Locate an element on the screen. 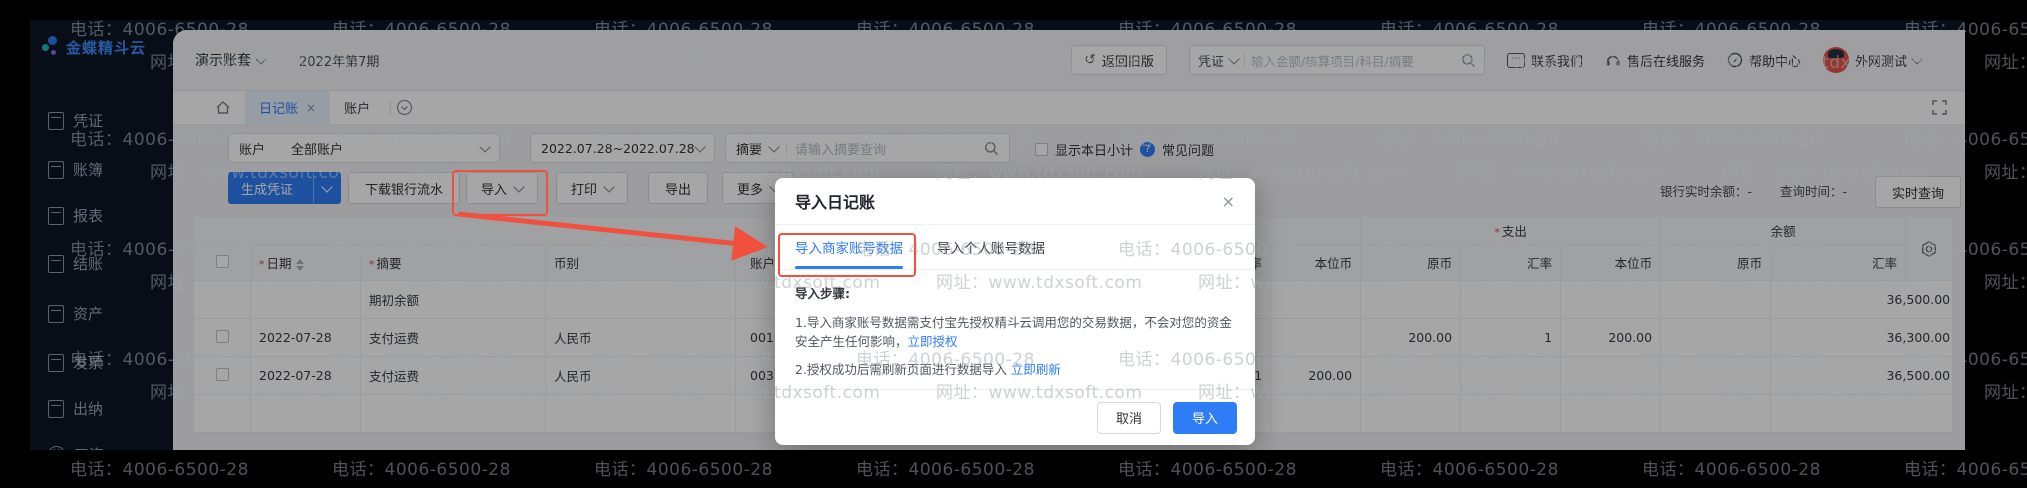  authorize-now-link: 立即授权 is located at coordinates (933, 341).